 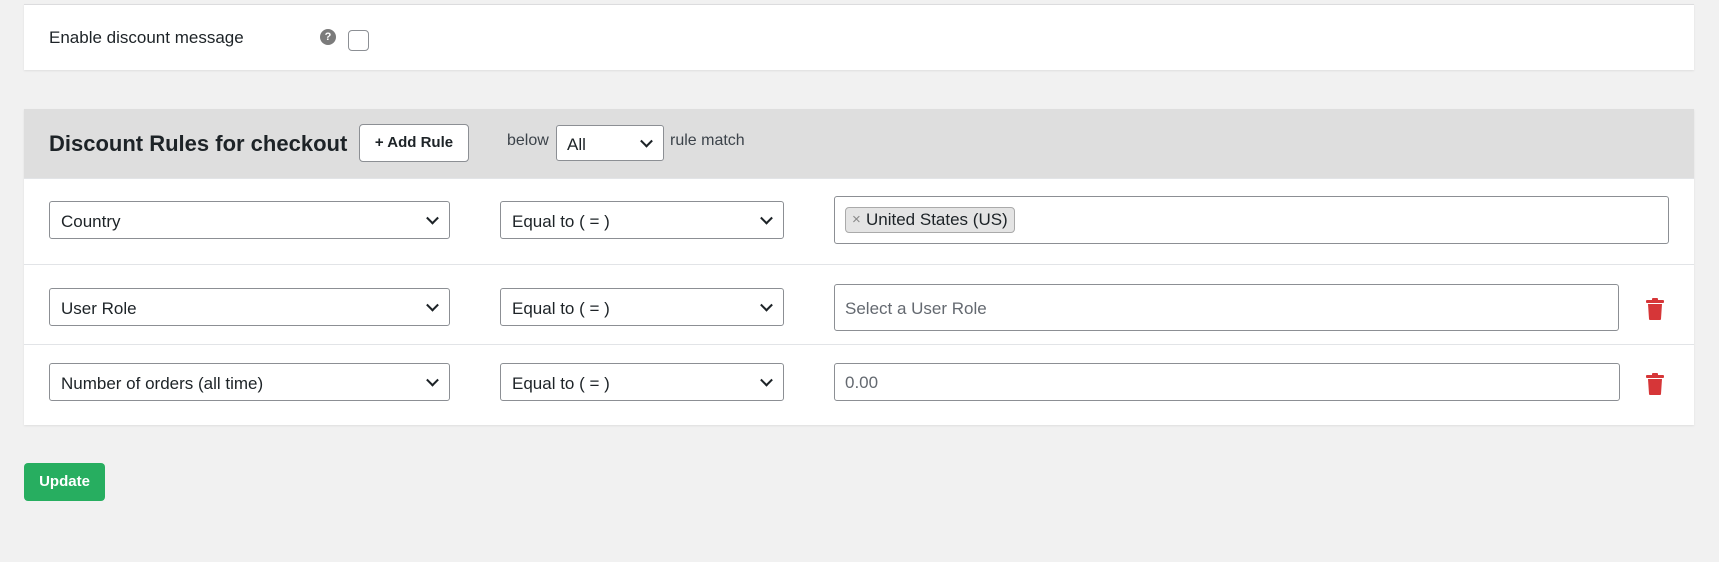 I want to click on rule-match-select: All, so click(x=610, y=143).